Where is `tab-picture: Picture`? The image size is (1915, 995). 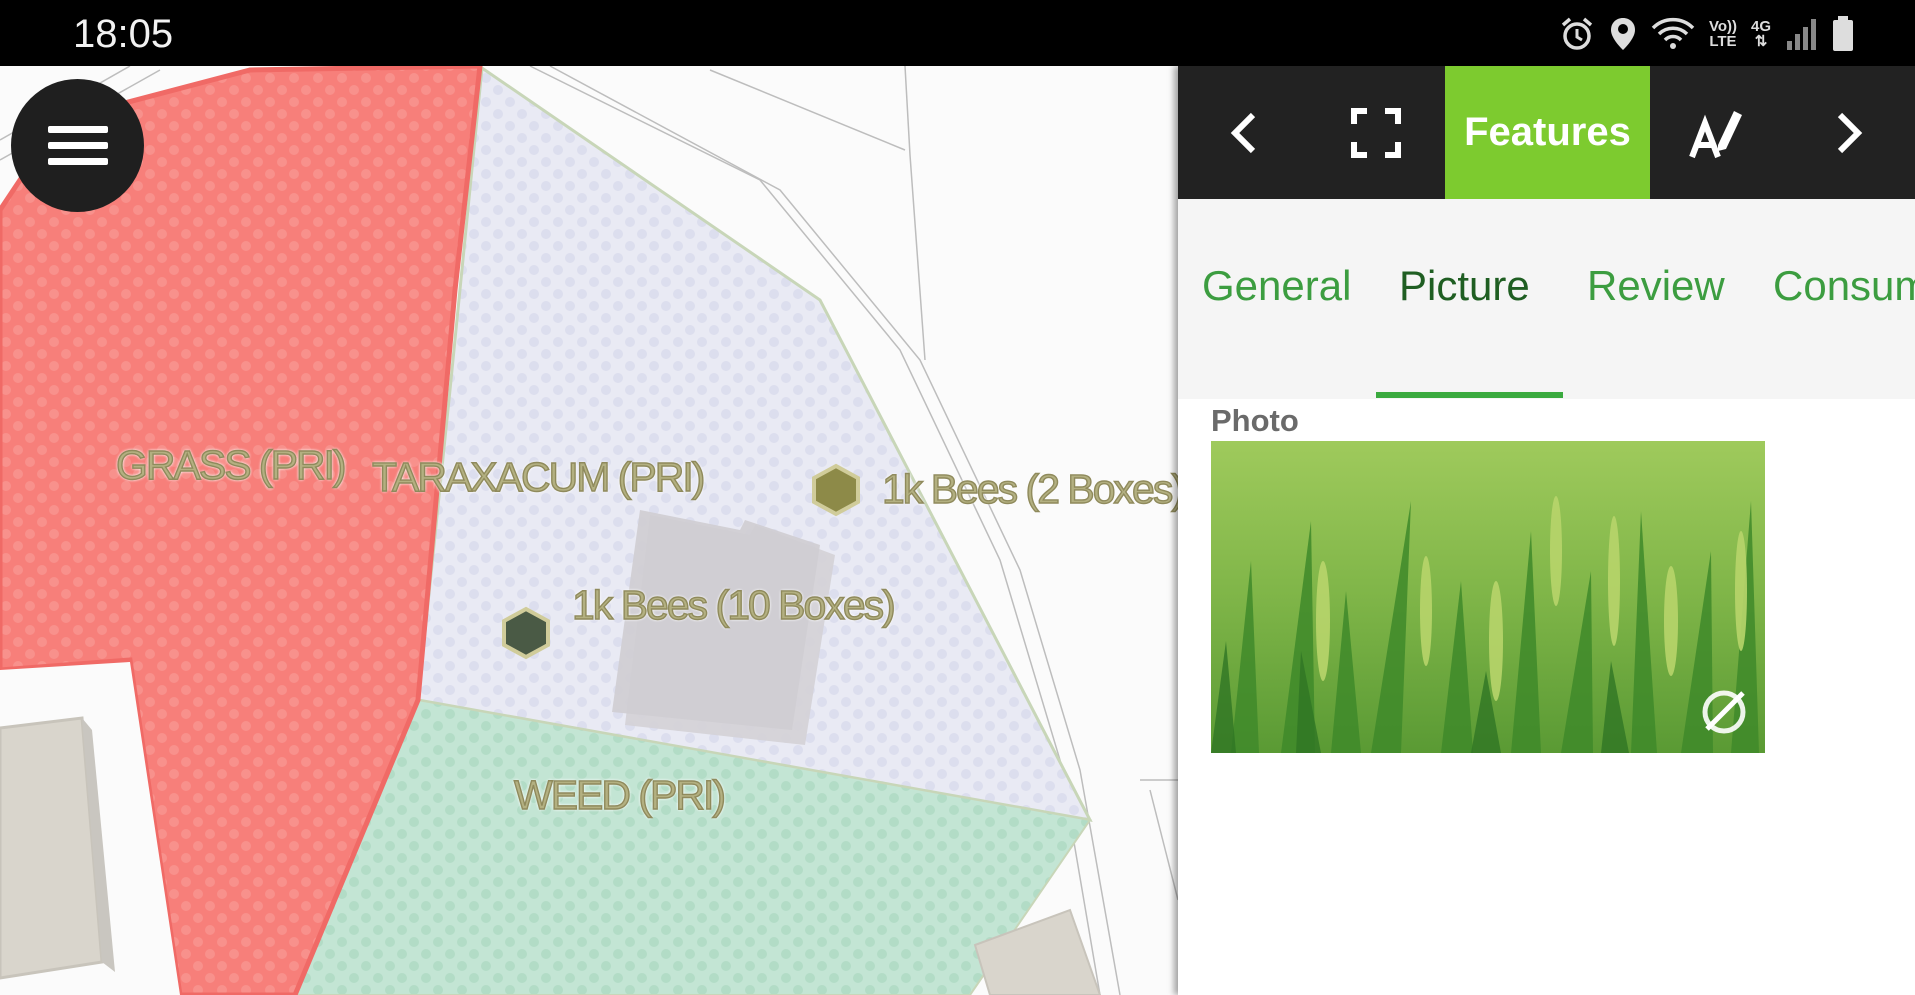 tab-picture: Picture is located at coordinates (1464, 286).